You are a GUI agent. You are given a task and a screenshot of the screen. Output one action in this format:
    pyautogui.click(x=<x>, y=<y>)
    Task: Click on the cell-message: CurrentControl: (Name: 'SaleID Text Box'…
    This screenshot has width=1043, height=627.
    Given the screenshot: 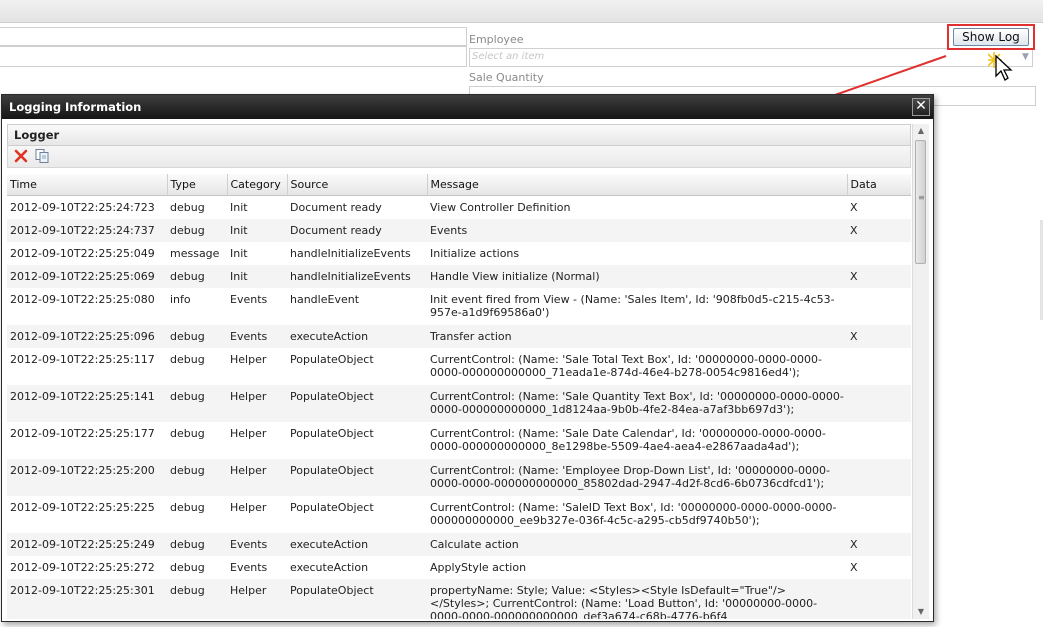 What is the action you would take?
    pyautogui.click(x=633, y=513)
    